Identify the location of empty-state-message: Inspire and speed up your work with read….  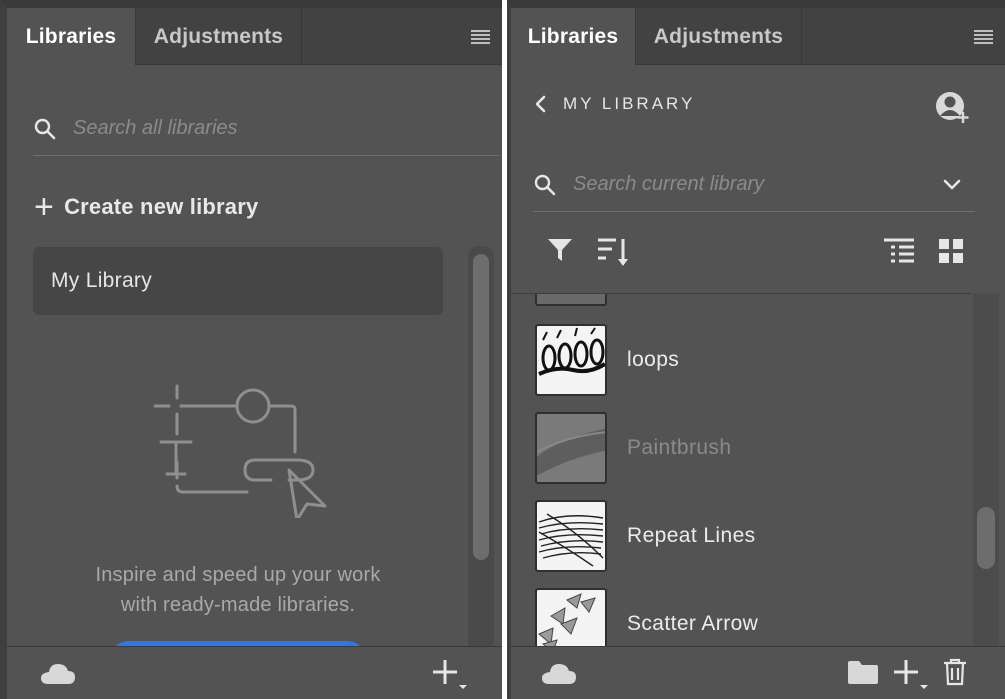
(238, 590).